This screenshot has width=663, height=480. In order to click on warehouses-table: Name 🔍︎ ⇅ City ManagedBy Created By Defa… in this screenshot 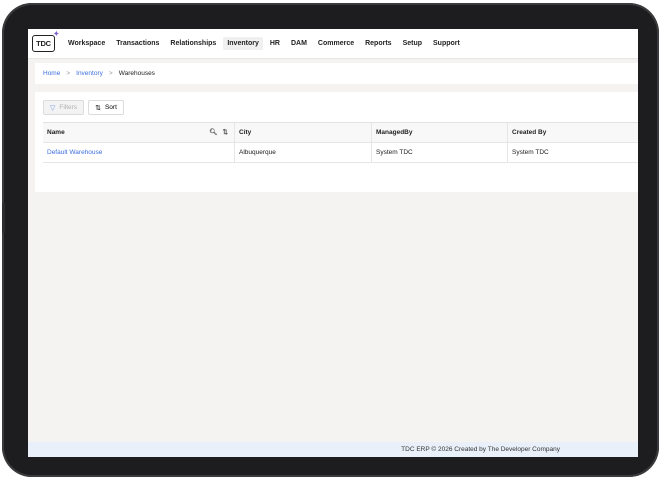, I will do `click(340, 142)`.